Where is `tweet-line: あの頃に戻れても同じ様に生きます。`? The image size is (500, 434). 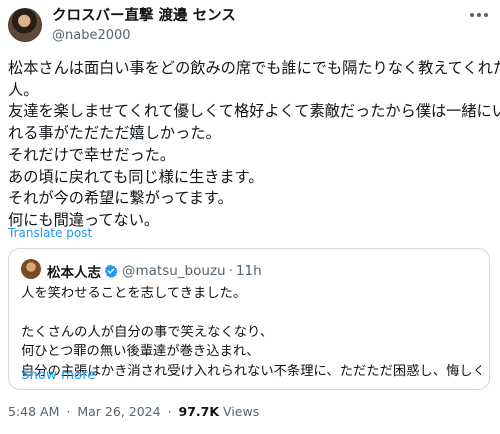 tweet-line: あの頃に戻れても同じ様に生きます。 is located at coordinates (136, 176).